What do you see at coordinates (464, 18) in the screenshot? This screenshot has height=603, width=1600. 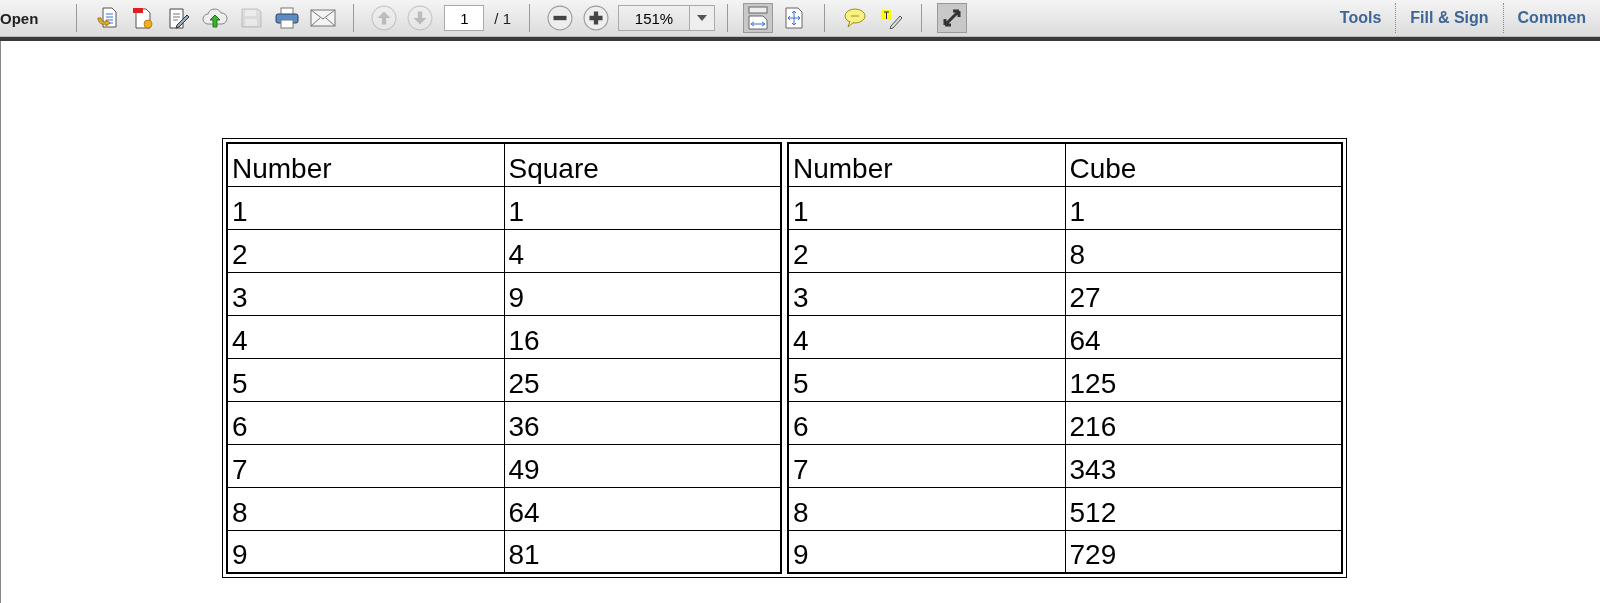 I see `page-number-field: 1` at bounding box center [464, 18].